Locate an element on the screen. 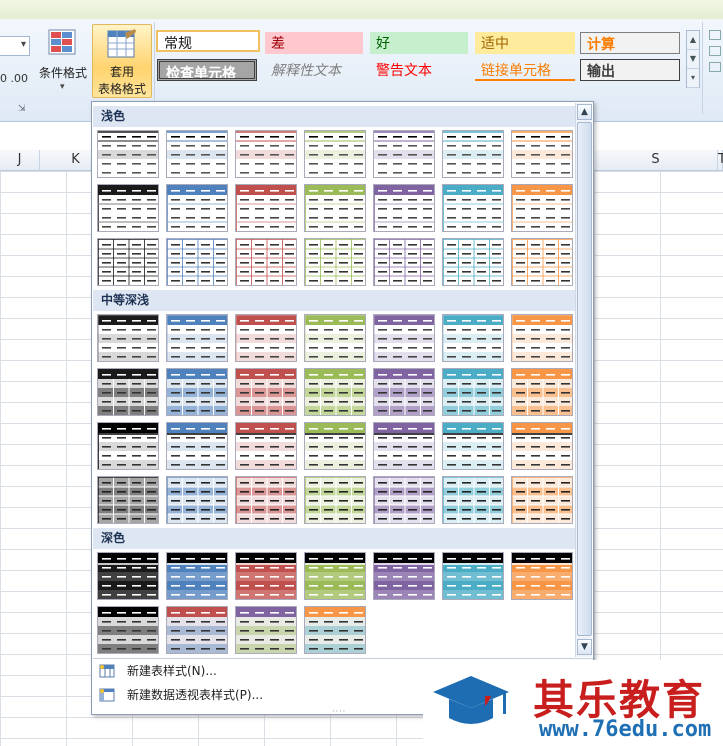 The image size is (723, 746). table-style-light-grid-aqua is located at coordinates (473, 262).